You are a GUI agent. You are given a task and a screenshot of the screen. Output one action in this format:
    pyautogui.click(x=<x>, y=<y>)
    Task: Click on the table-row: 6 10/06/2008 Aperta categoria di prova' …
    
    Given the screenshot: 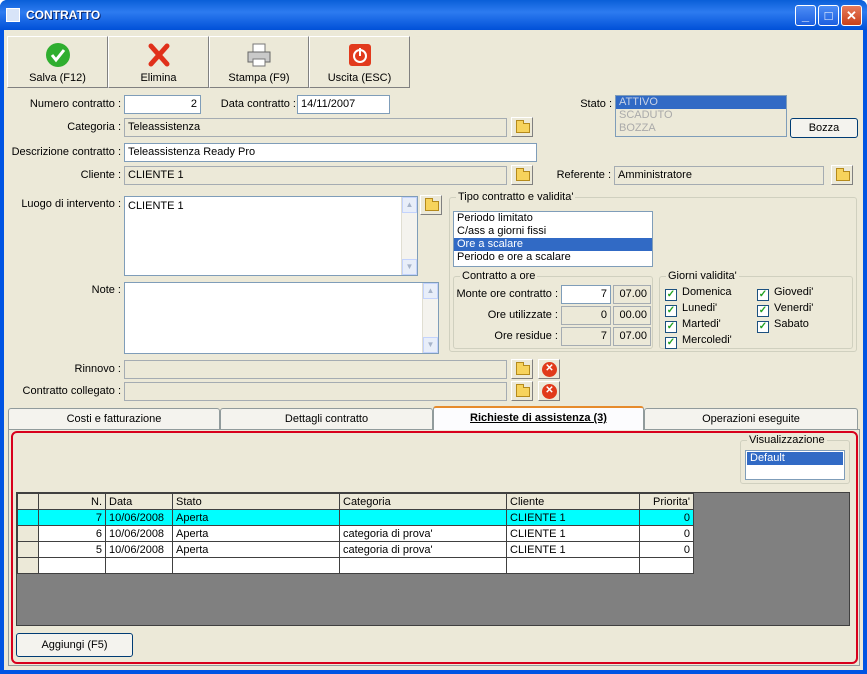 What is the action you would take?
    pyautogui.click(x=355, y=533)
    